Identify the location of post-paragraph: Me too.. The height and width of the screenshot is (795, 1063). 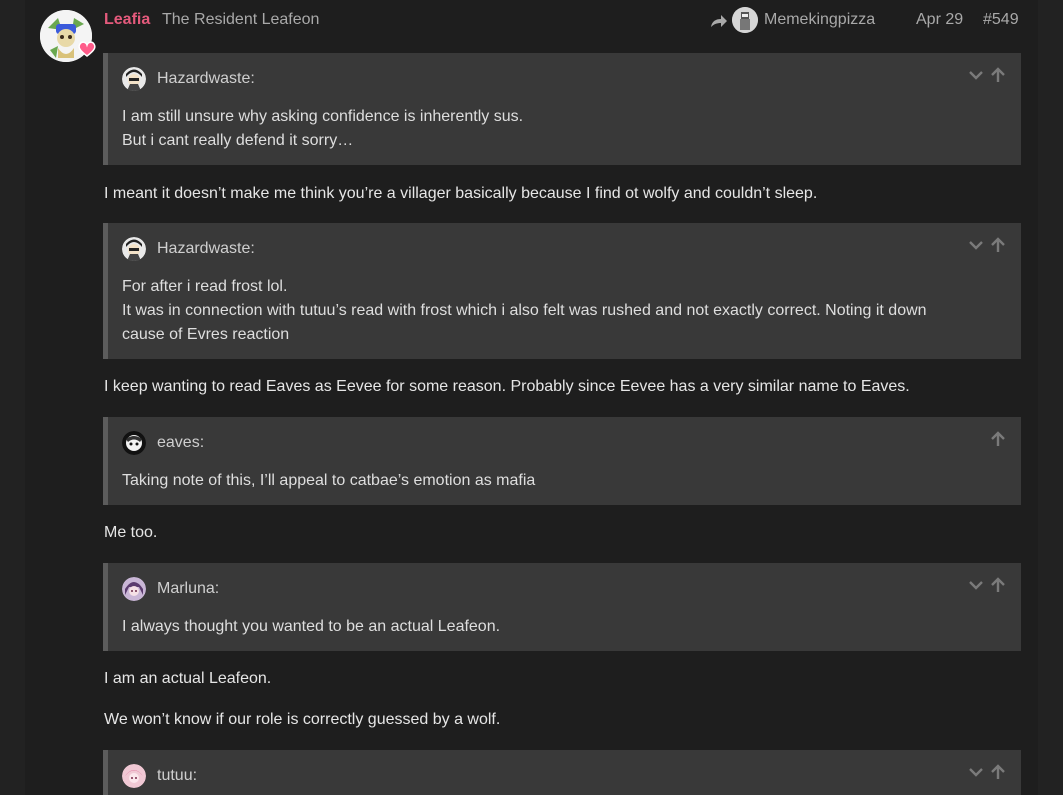
(131, 532).